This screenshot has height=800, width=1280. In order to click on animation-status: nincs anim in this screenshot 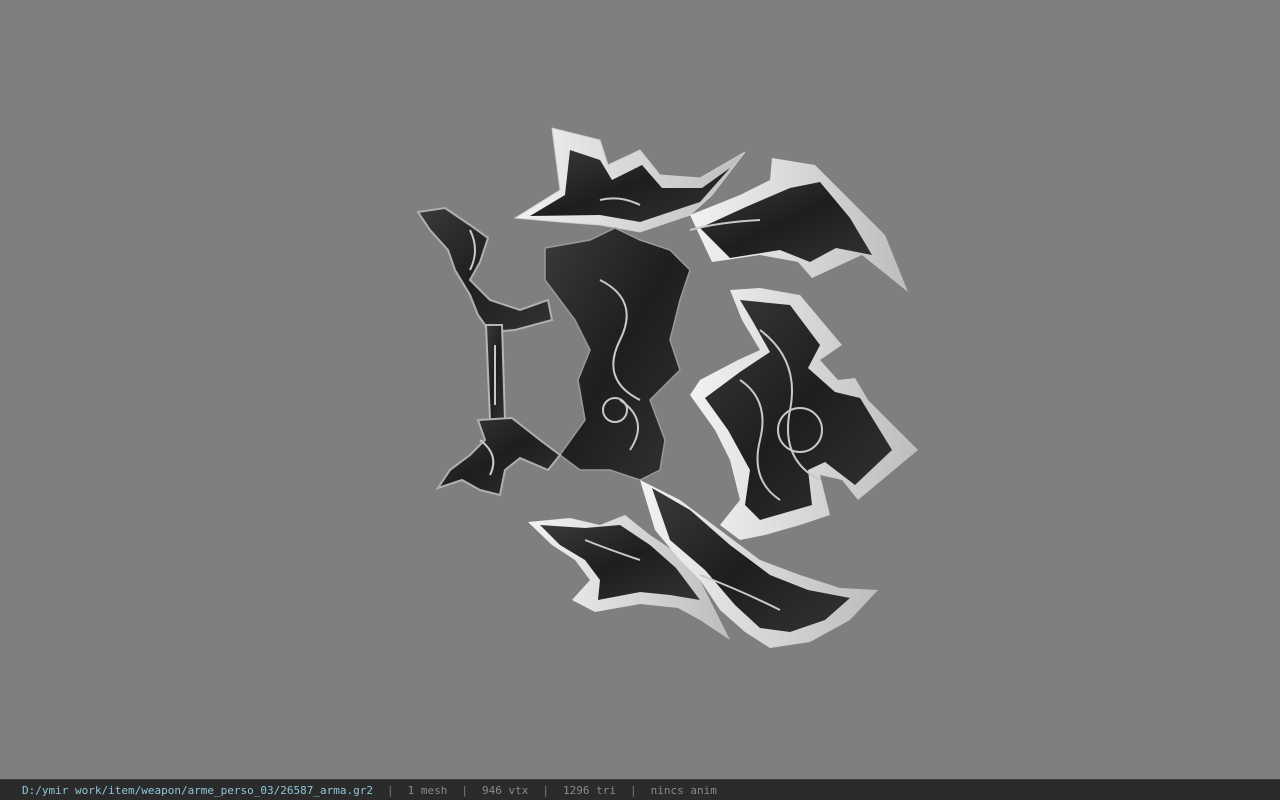, I will do `click(683, 790)`.